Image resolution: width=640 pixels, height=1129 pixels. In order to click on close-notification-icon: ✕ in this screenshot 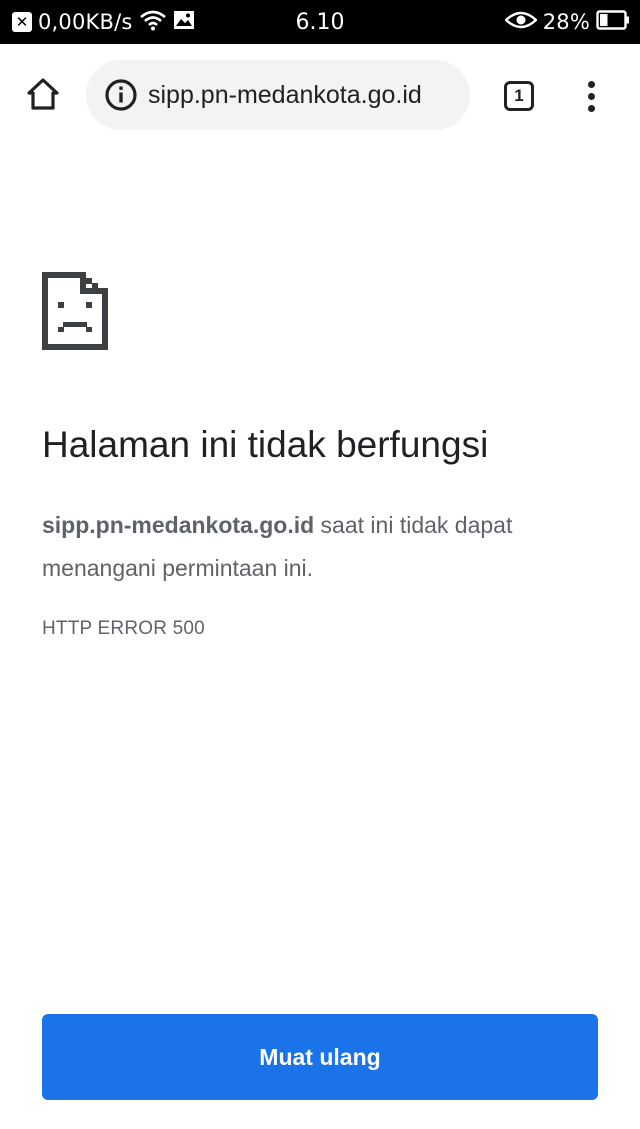, I will do `click(22, 22)`.